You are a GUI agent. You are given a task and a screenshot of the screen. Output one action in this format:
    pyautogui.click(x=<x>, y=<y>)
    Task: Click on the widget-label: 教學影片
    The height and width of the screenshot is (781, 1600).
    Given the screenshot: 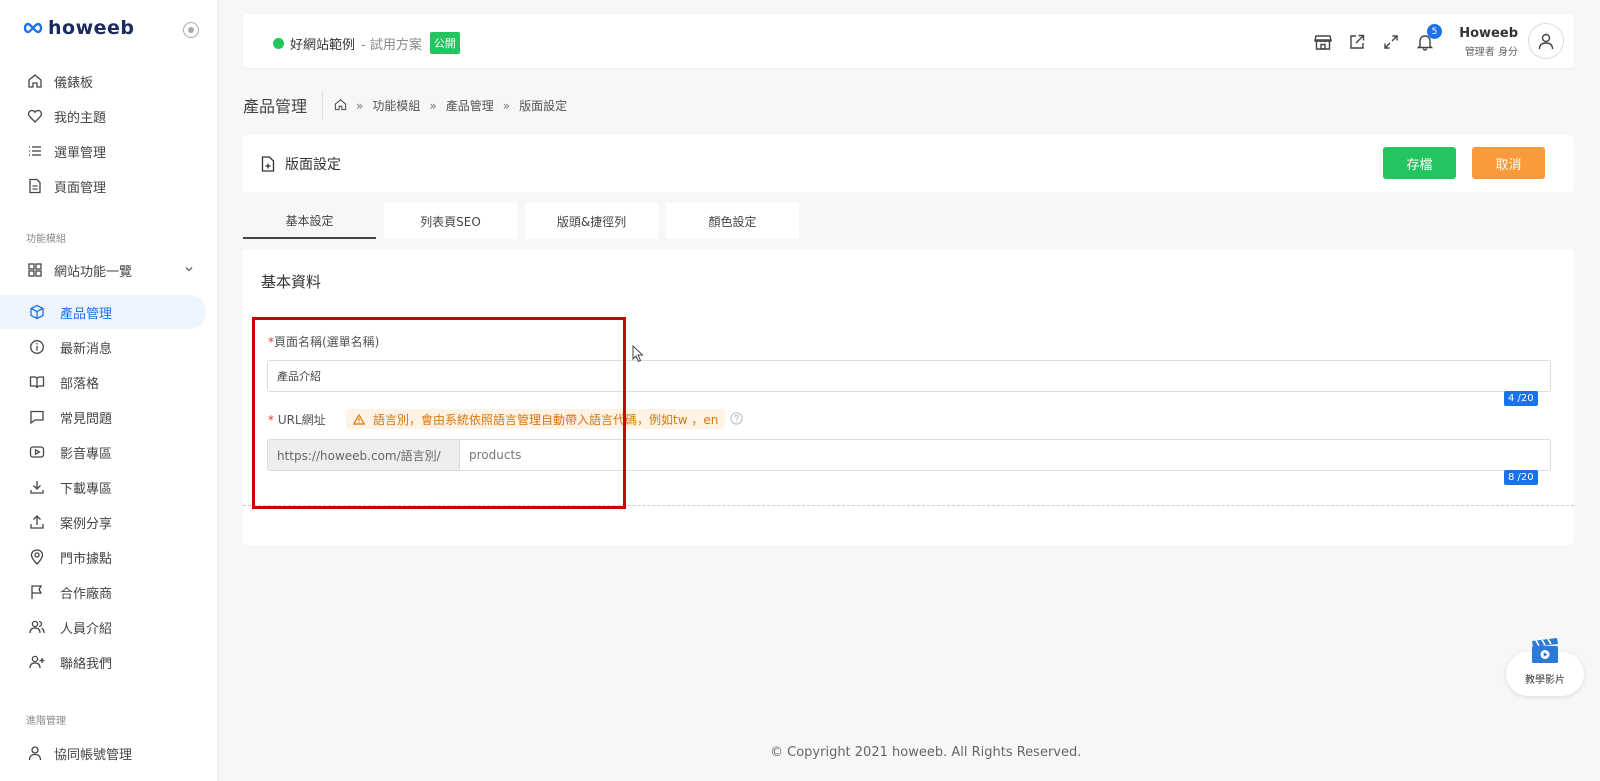 What is the action you would take?
    pyautogui.click(x=1545, y=680)
    